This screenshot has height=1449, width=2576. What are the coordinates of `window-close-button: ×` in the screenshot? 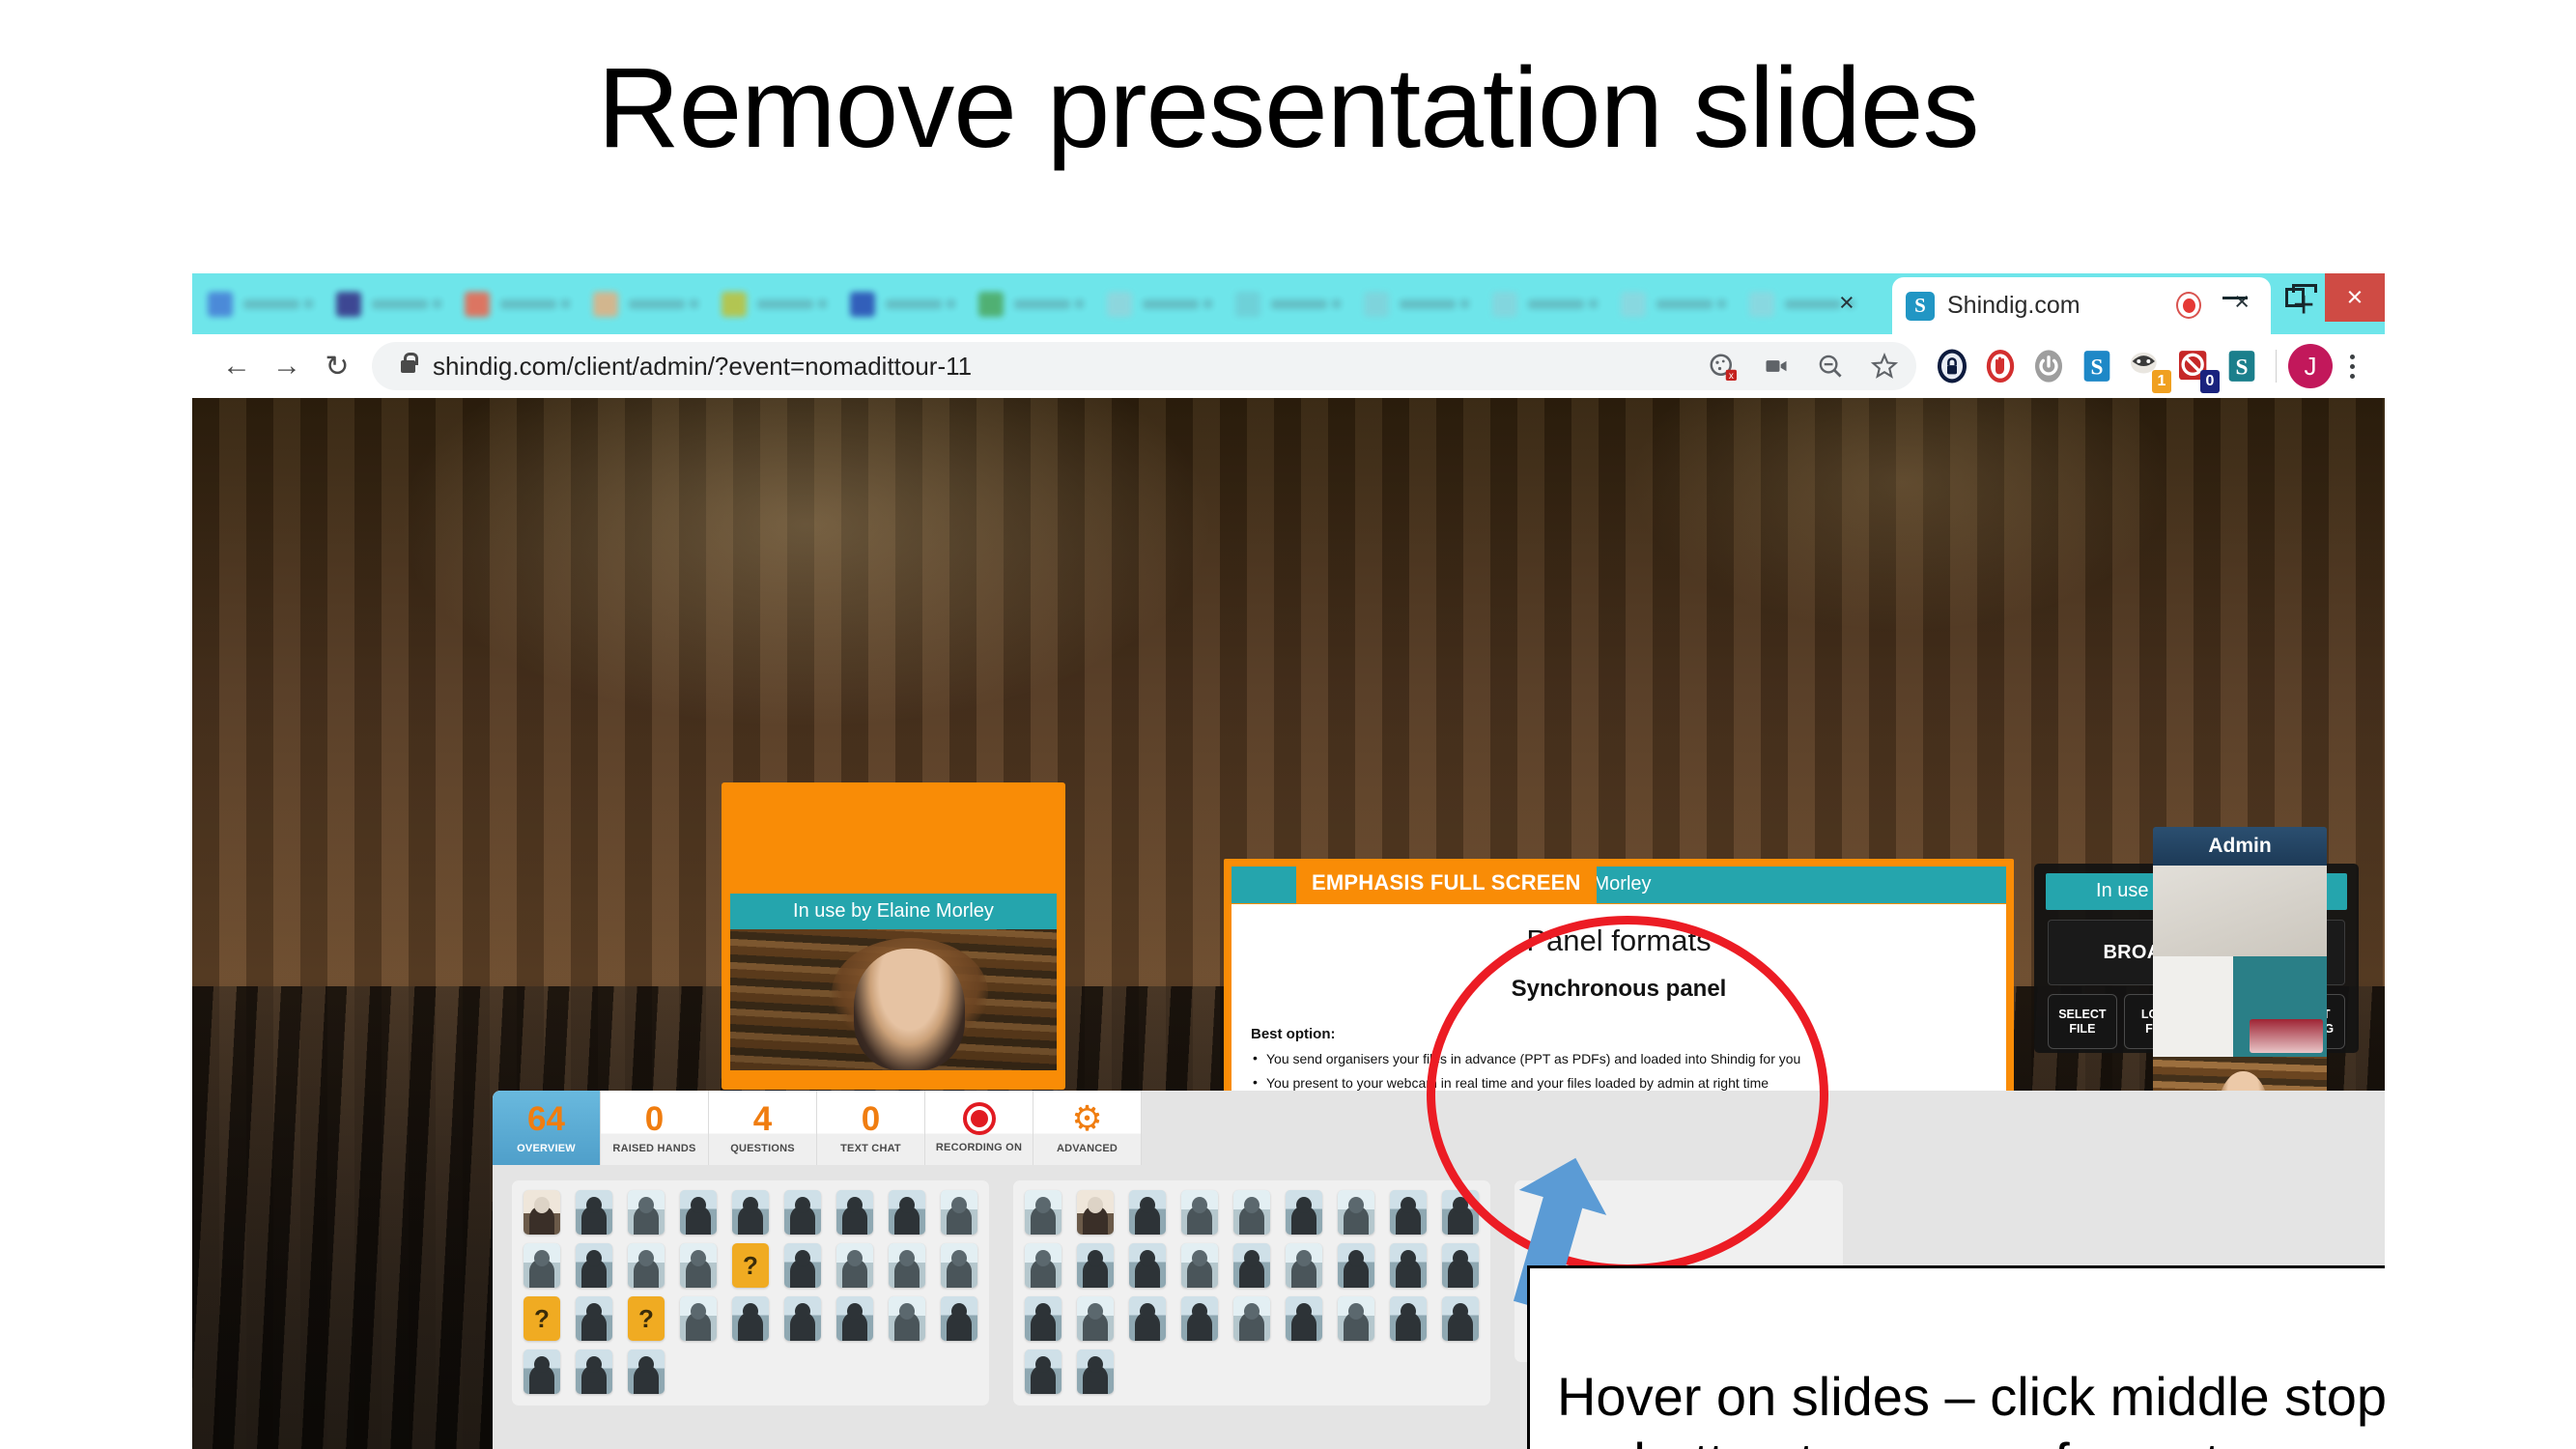 It's located at (2355, 297).